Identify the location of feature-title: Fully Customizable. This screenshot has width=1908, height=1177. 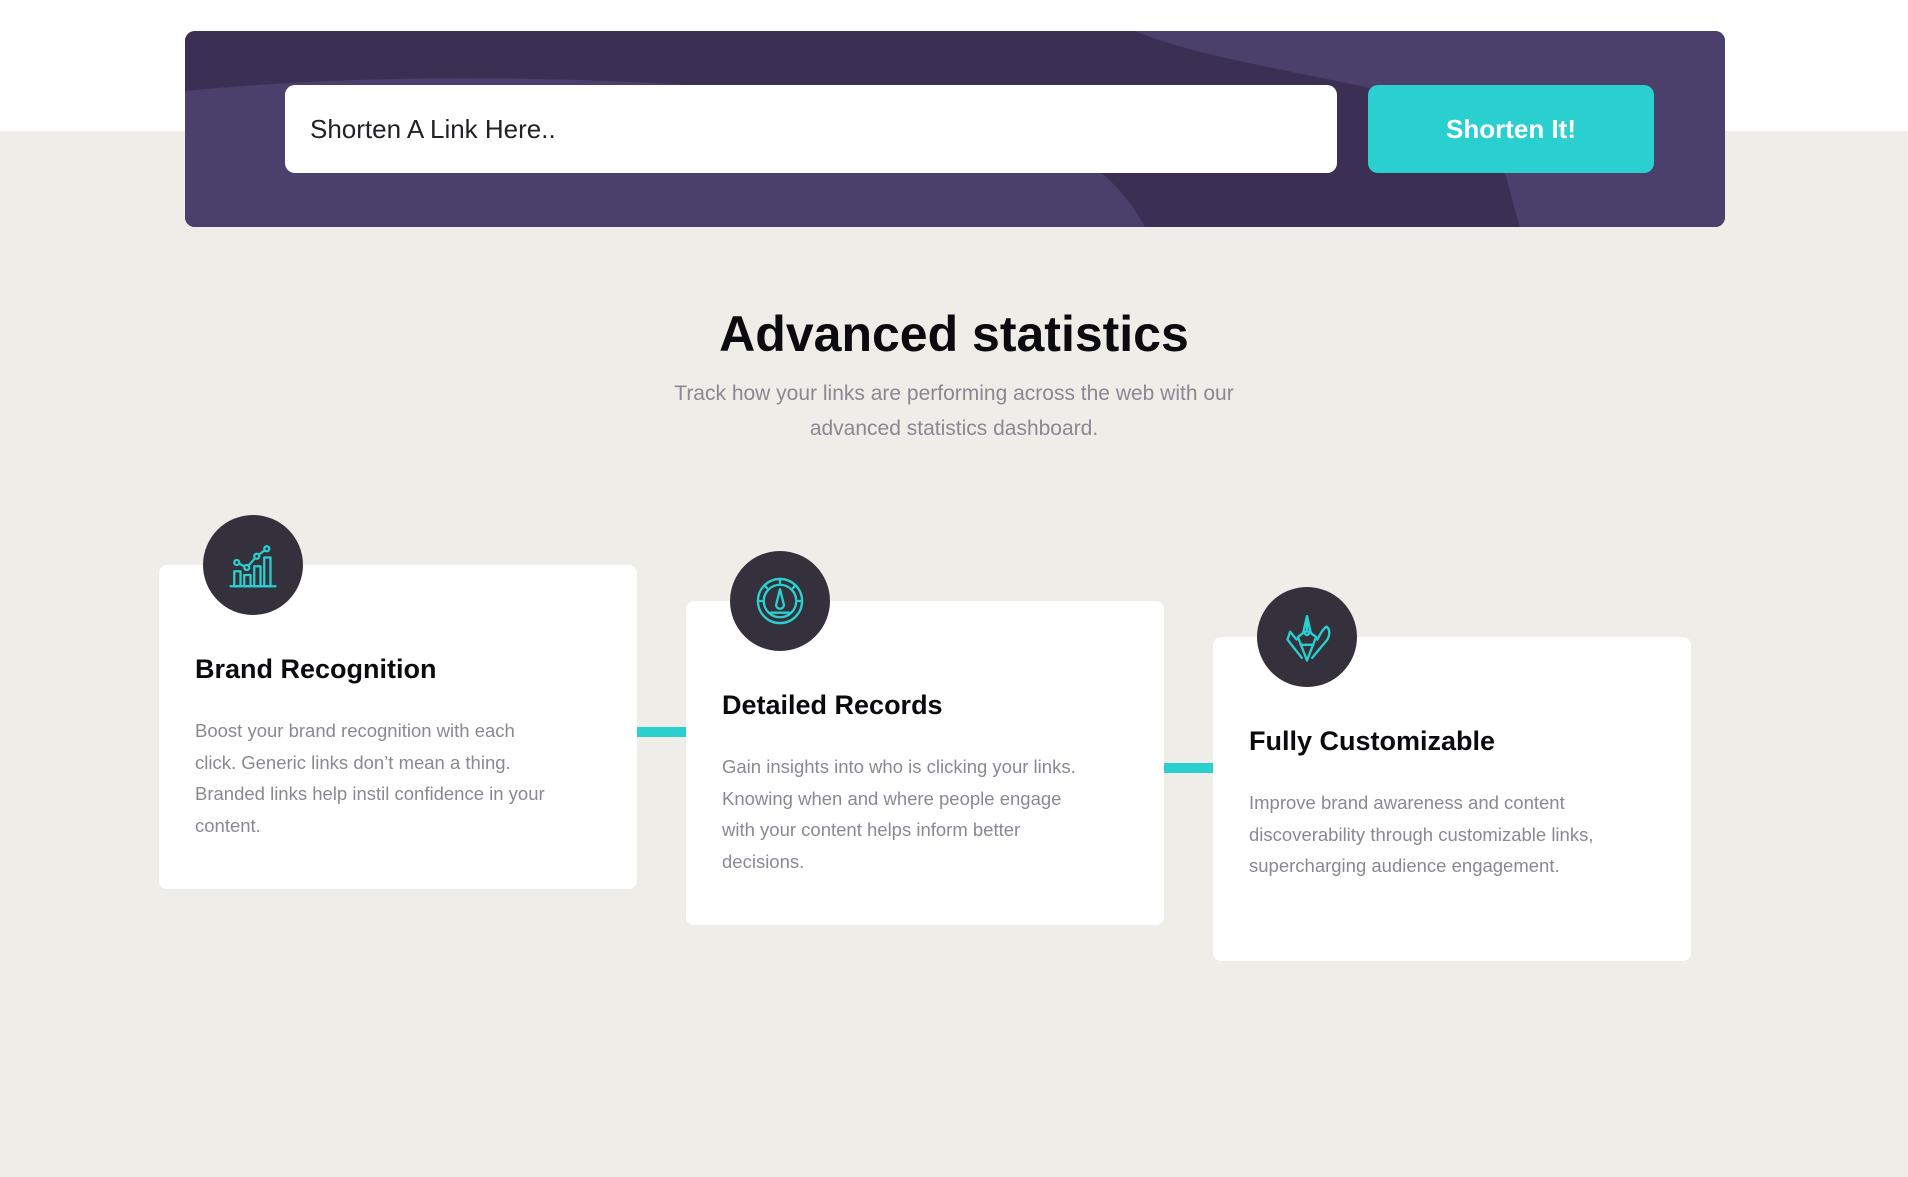
(1372, 741).